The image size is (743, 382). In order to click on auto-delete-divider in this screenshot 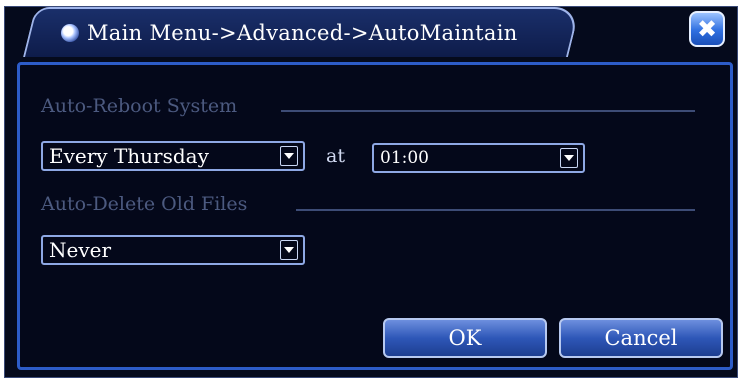, I will do `click(495, 210)`.